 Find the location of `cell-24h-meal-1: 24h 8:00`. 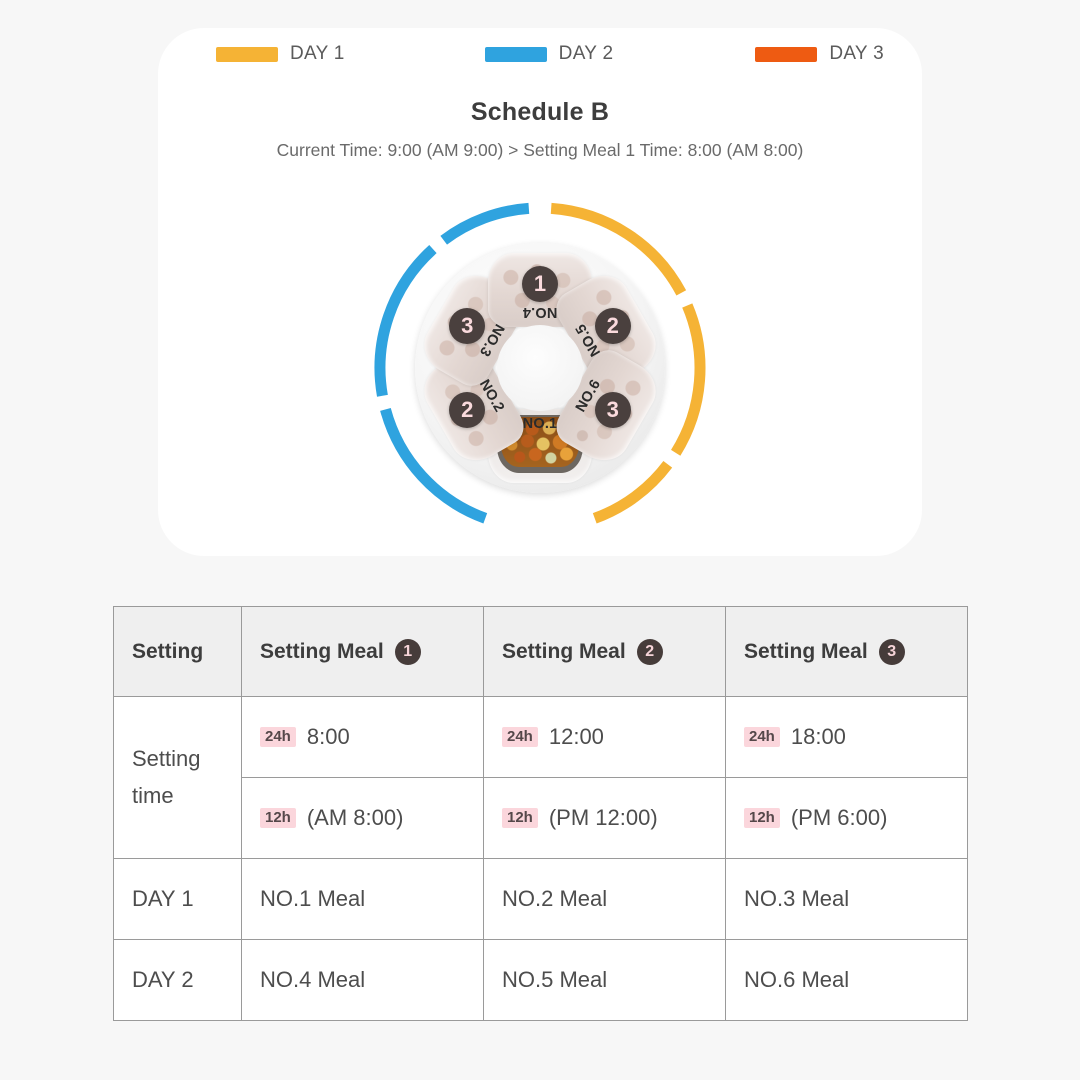

cell-24h-meal-1: 24h 8:00 is located at coordinates (362, 737).